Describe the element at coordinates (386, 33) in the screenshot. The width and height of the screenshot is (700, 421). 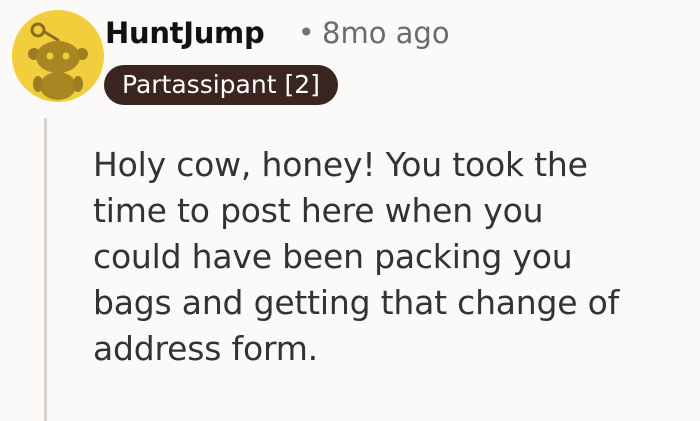
I see `comment-timestamp: 8mo ago` at that location.